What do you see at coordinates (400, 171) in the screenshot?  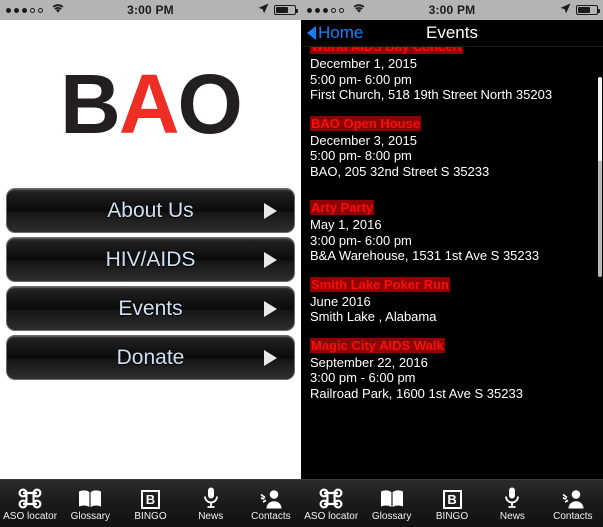 I see `event-location: BAO, 205 32nd Street S 35233` at bounding box center [400, 171].